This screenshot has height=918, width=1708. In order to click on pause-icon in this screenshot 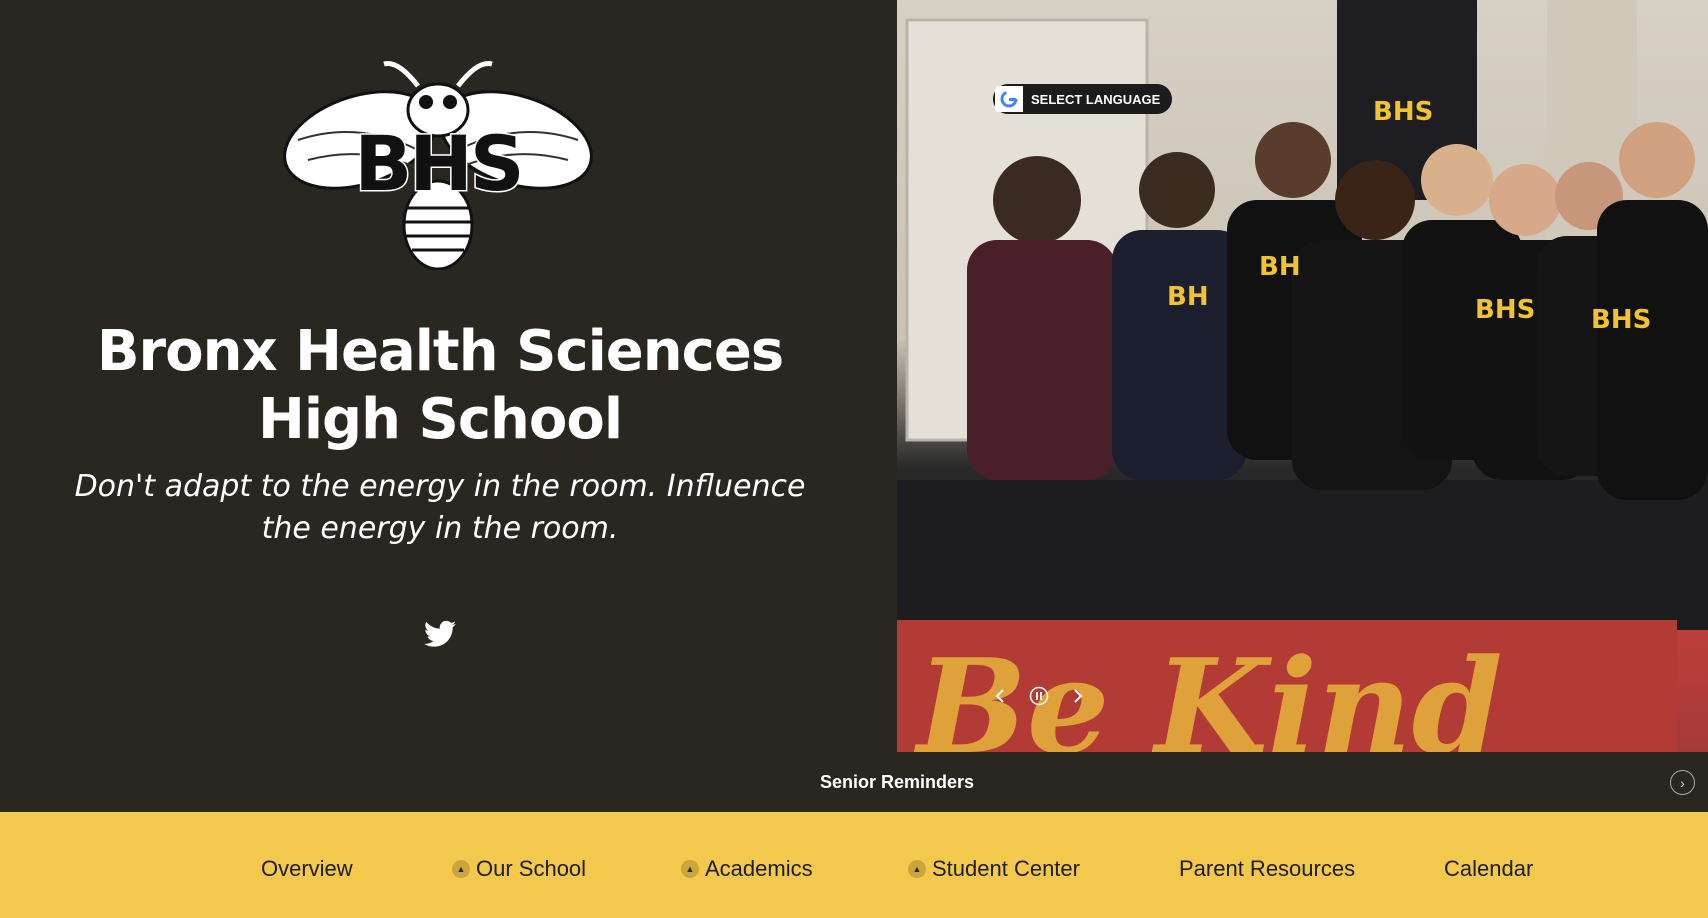, I will do `click(1039, 696)`.